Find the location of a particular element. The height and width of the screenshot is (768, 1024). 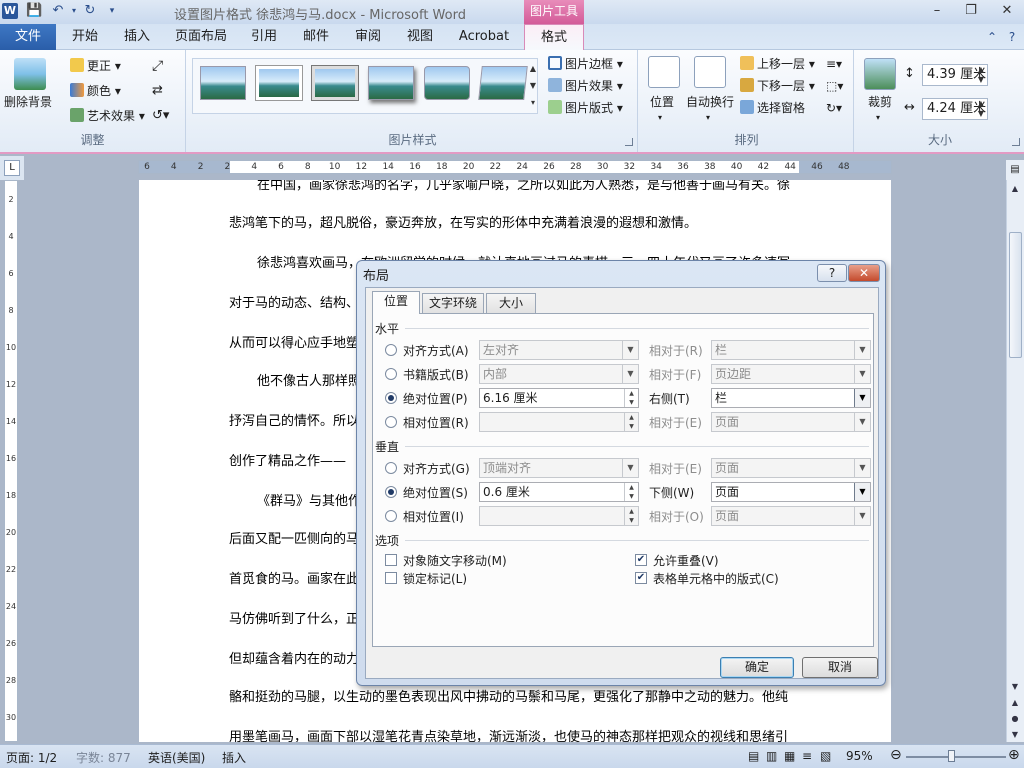

view-ruler-icon: ▤ is located at coordinates (1015, 170).